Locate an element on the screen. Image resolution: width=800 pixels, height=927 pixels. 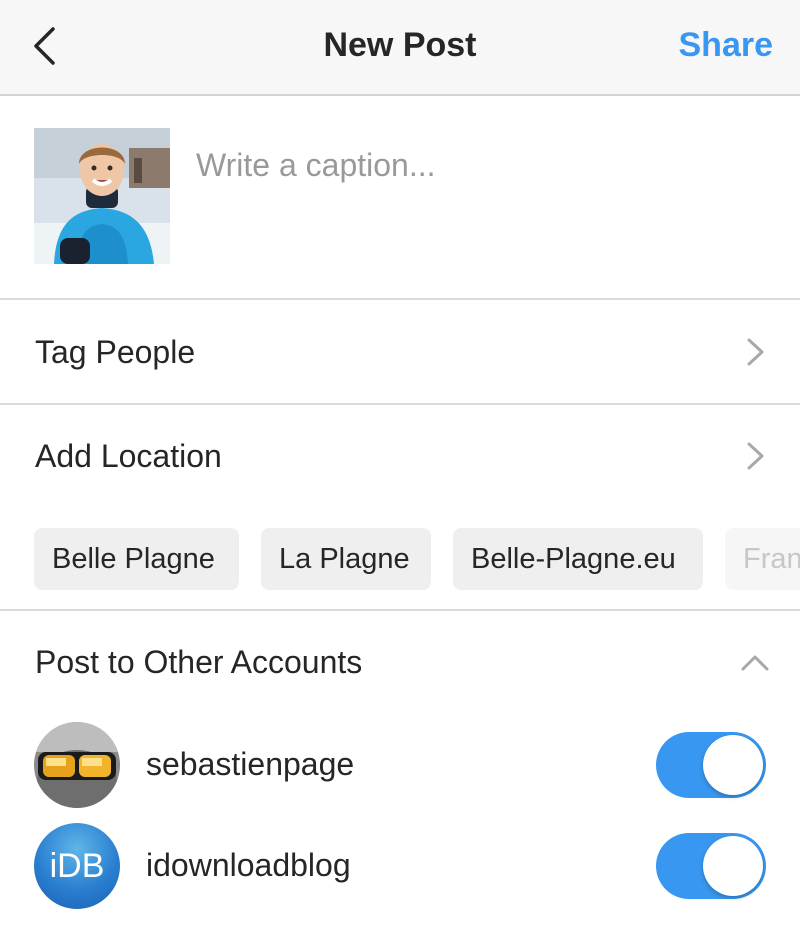
add-location-row: Add Location is located at coordinates (400, 456).